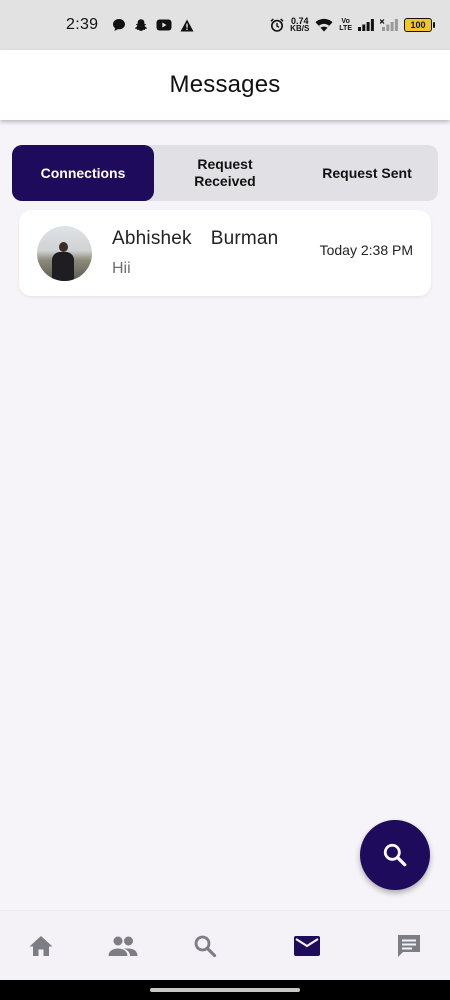 This screenshot has height=1000, width=450. I want to click on system-navigation-bar, so click(225, 990).